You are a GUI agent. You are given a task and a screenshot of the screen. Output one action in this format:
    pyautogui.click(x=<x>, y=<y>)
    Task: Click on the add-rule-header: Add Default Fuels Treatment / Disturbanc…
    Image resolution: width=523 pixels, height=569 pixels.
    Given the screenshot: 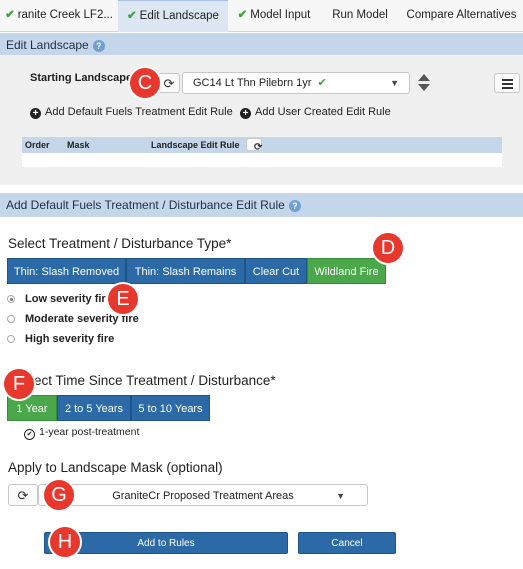 What is the action you would take?
    pyautogui.click(x=261, y=205)
    